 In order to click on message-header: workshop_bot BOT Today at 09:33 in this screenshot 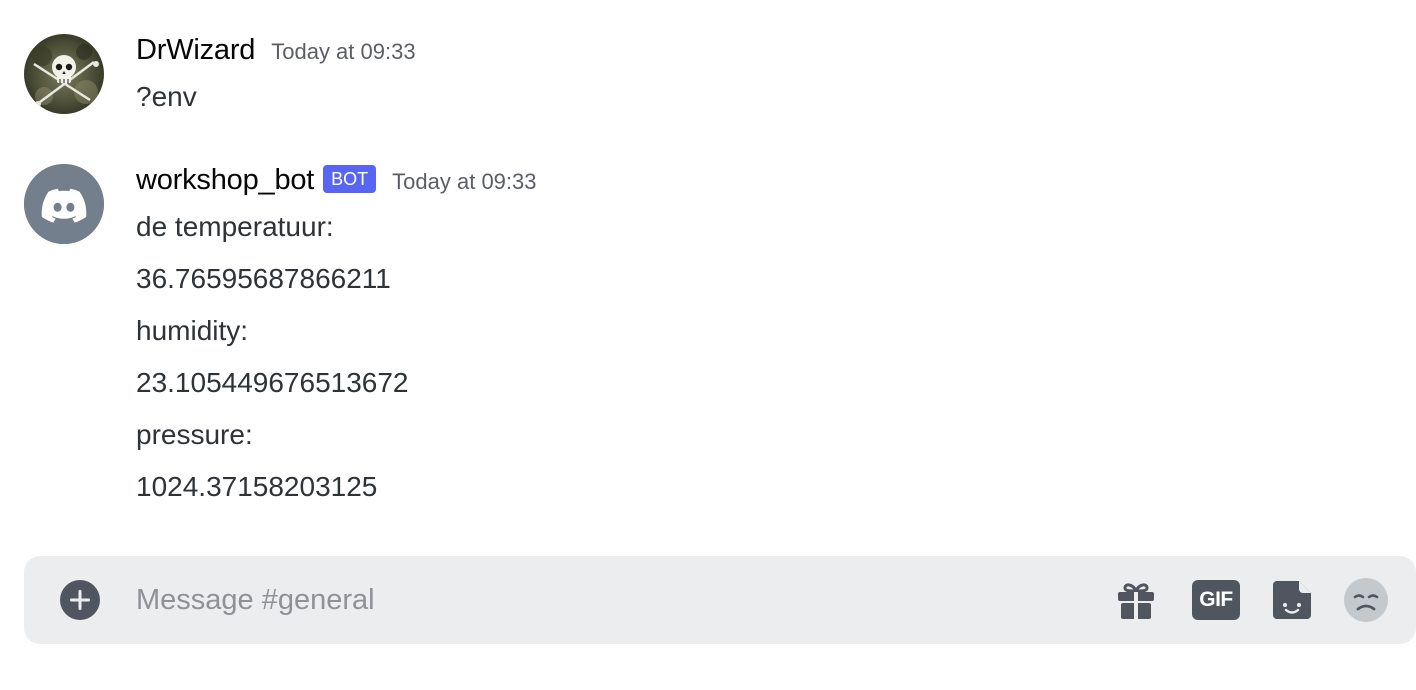, I will do `click(336, 180)`.